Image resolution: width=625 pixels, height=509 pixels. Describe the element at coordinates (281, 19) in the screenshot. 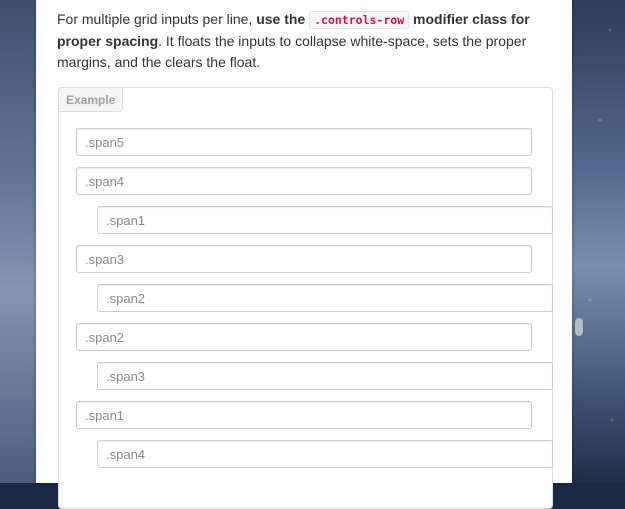

I see `intro-bold-use-the: use the` at that location.